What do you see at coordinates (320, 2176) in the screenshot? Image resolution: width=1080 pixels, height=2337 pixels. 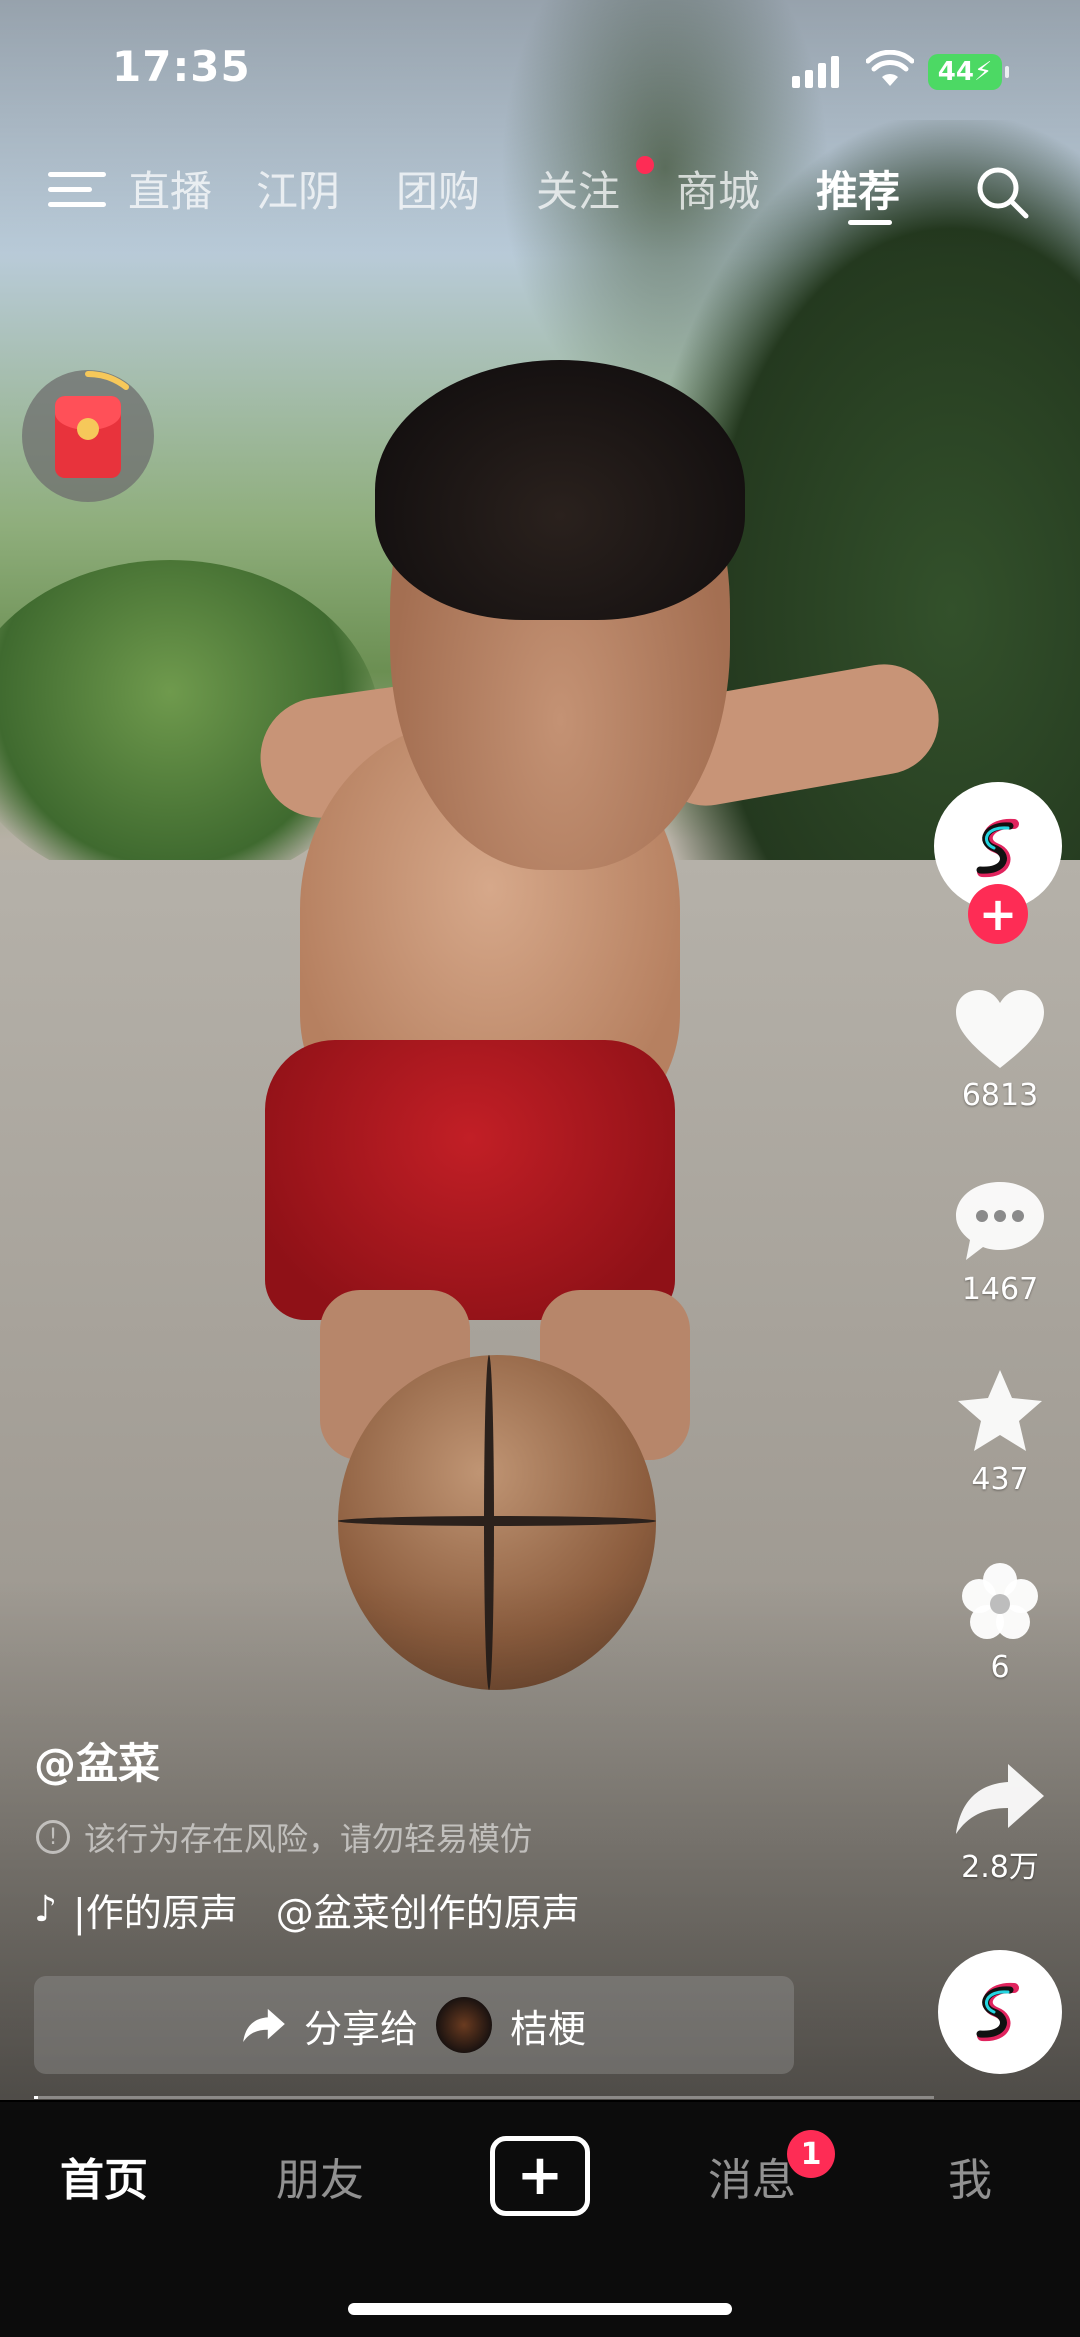 I see `tab-friends: 朋友` at bounding box center [320, 2176].